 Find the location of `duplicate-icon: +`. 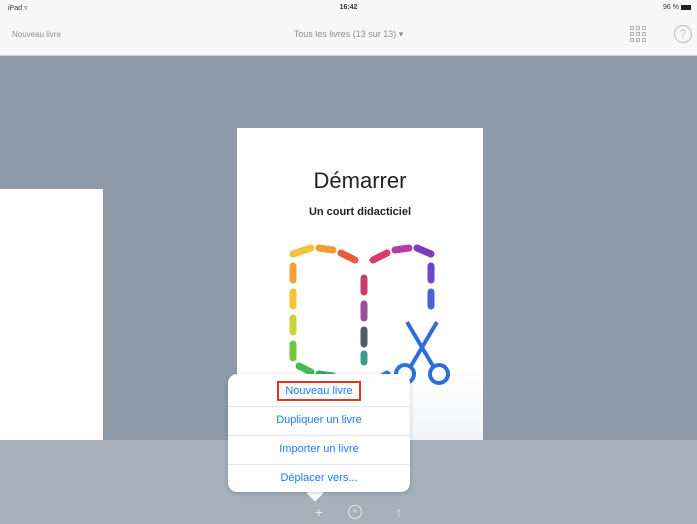

duplicate-icon: + is located at coordinates (355, 512).